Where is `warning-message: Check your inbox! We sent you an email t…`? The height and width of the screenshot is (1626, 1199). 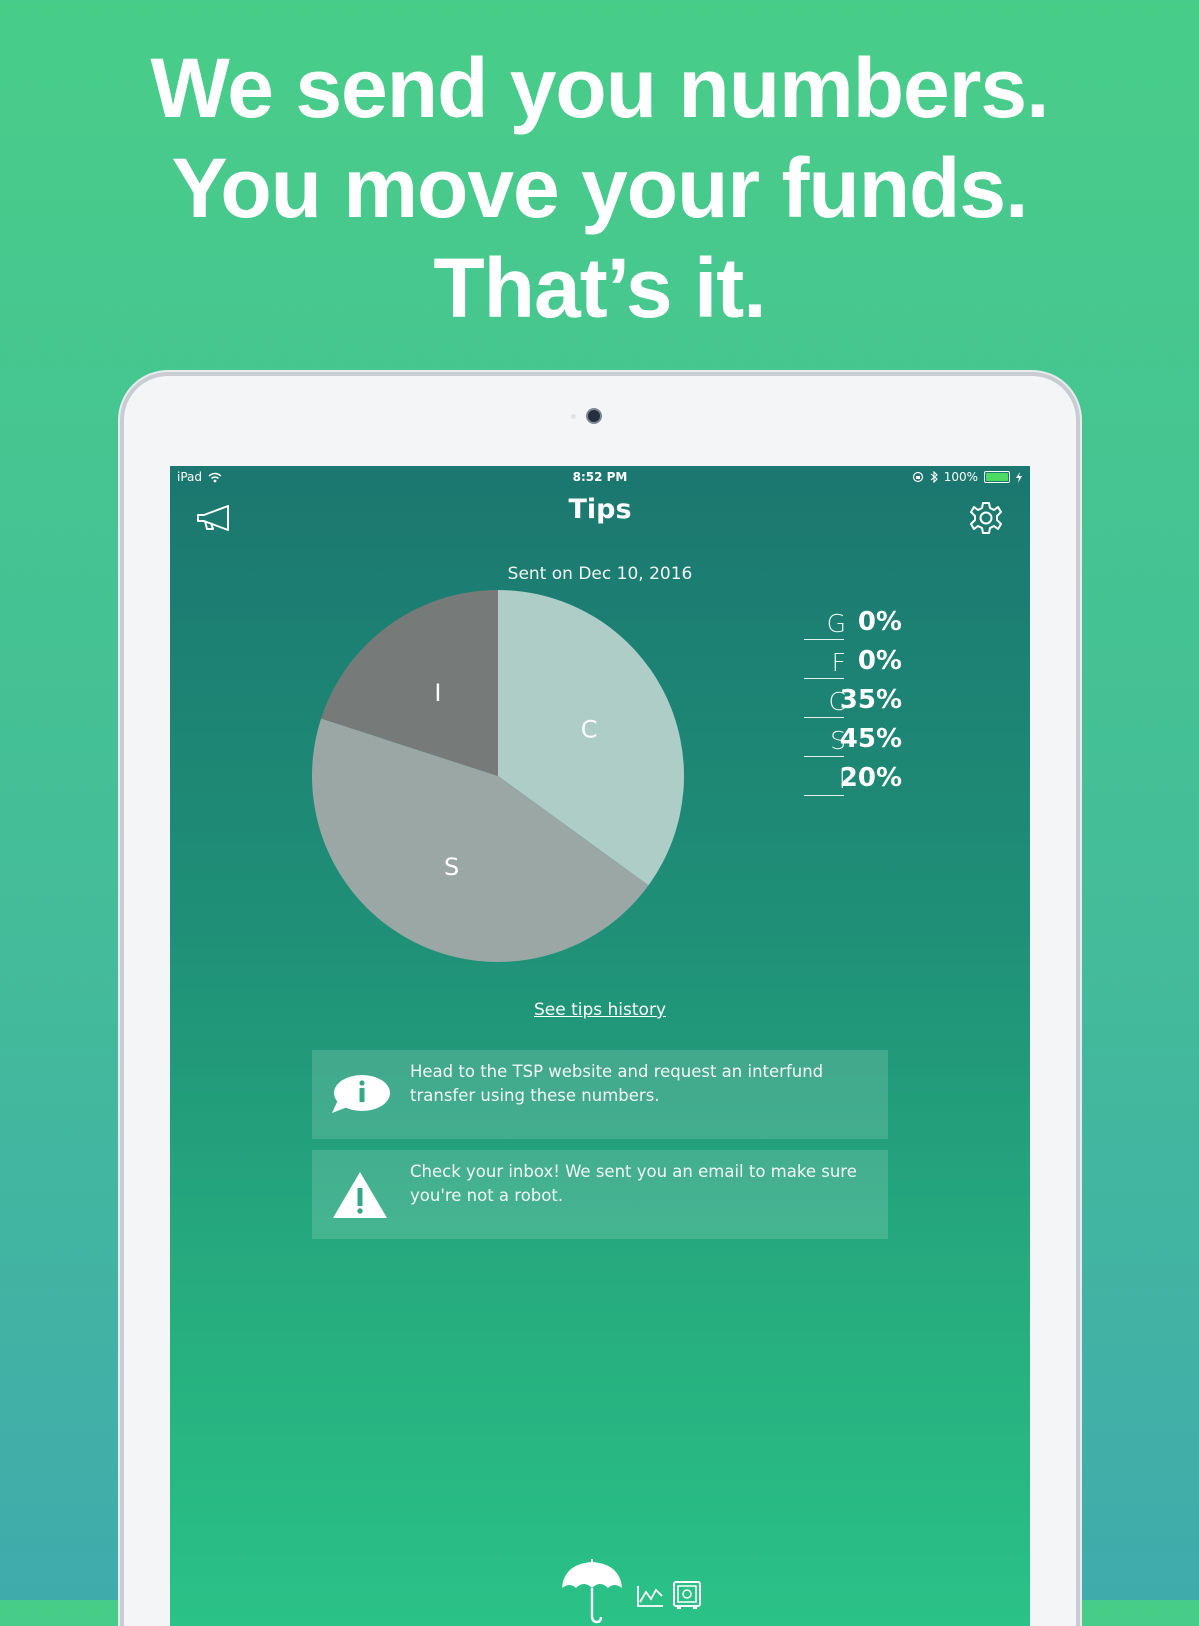 warning-message: Check your inbox! We sent you an email t… is located at coordinates (633, 1183).